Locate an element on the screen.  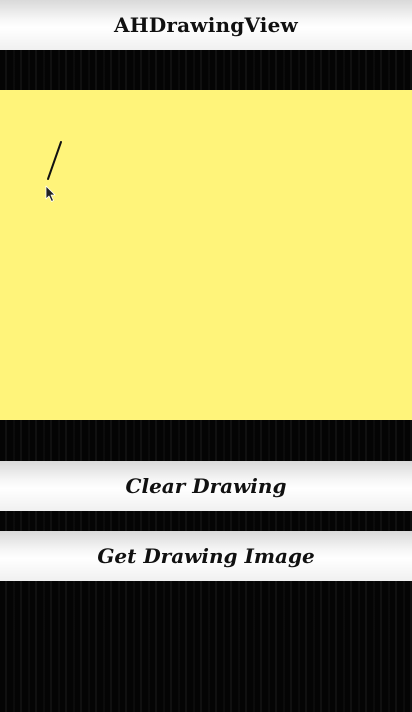
get-drawing-image-label: Get Drawing Image is located at coordinates (206, 556).